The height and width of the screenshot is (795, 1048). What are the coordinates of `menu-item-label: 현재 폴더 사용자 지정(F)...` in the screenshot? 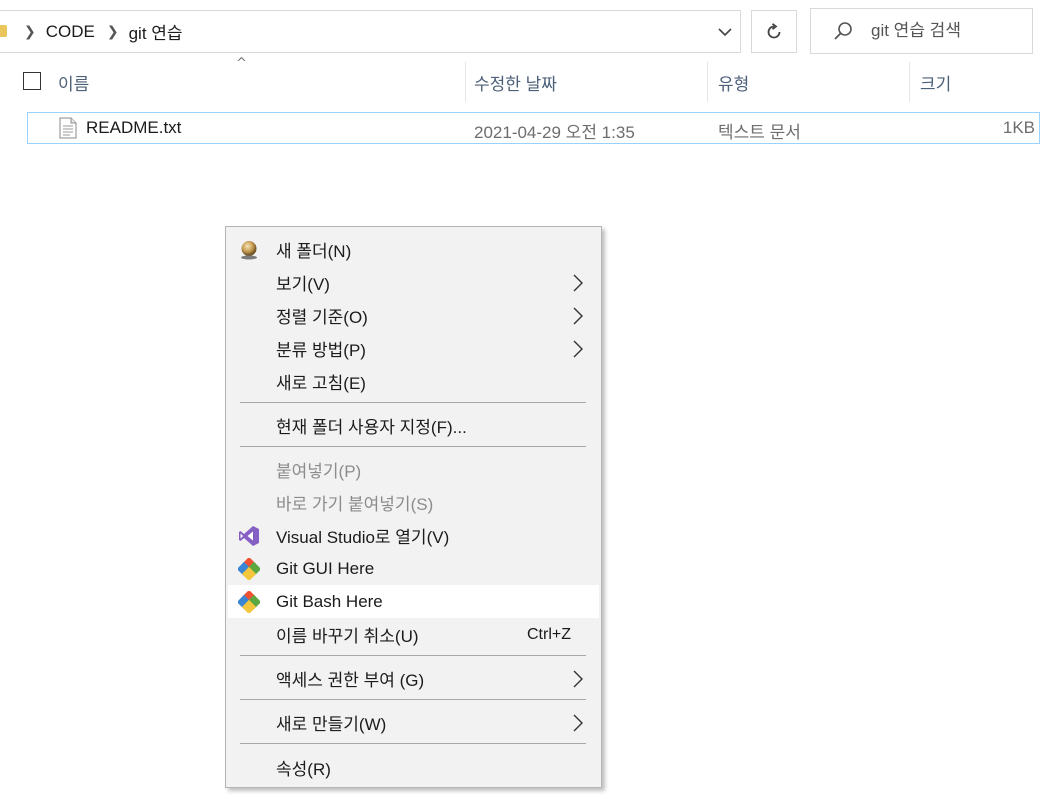 It's located at (371, 427).